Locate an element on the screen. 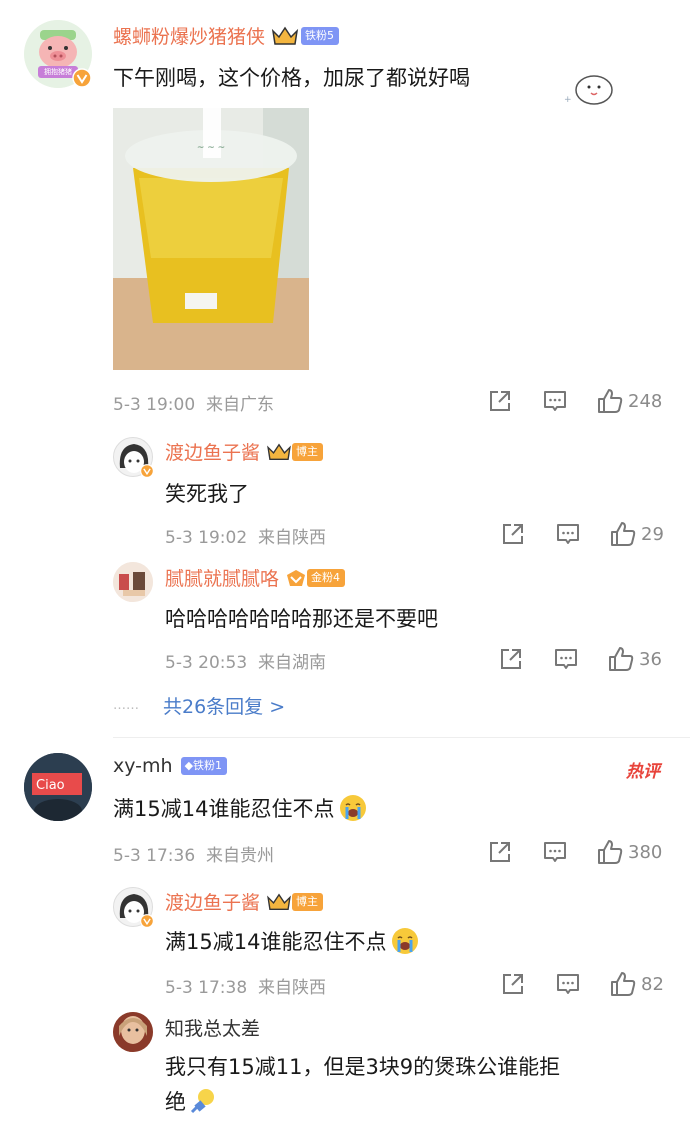 This screenshot has width=690, height=1124. more-replies-link: 共26条回复 > is located at coordinates (224, 705).